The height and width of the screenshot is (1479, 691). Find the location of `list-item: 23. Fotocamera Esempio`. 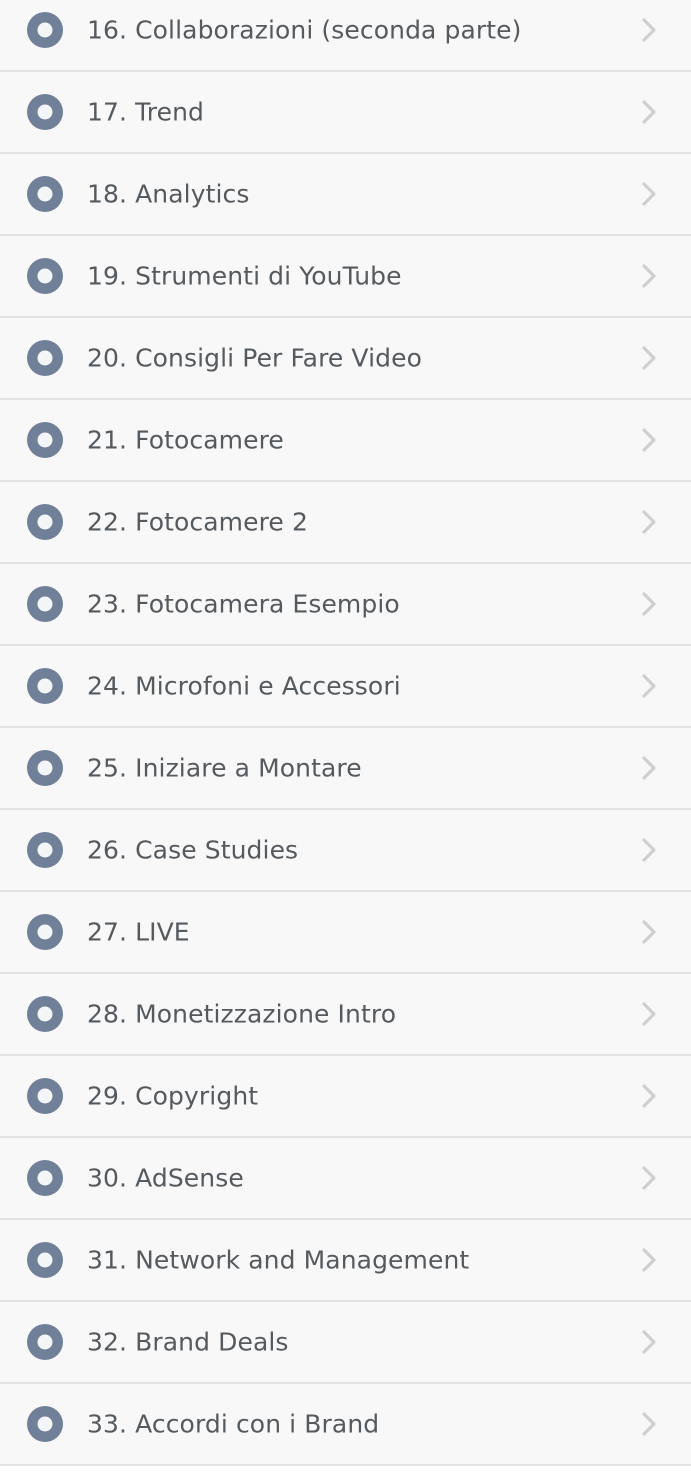

list-item: 23. Fotocamera Esempio is located at coordinates (345, 605).